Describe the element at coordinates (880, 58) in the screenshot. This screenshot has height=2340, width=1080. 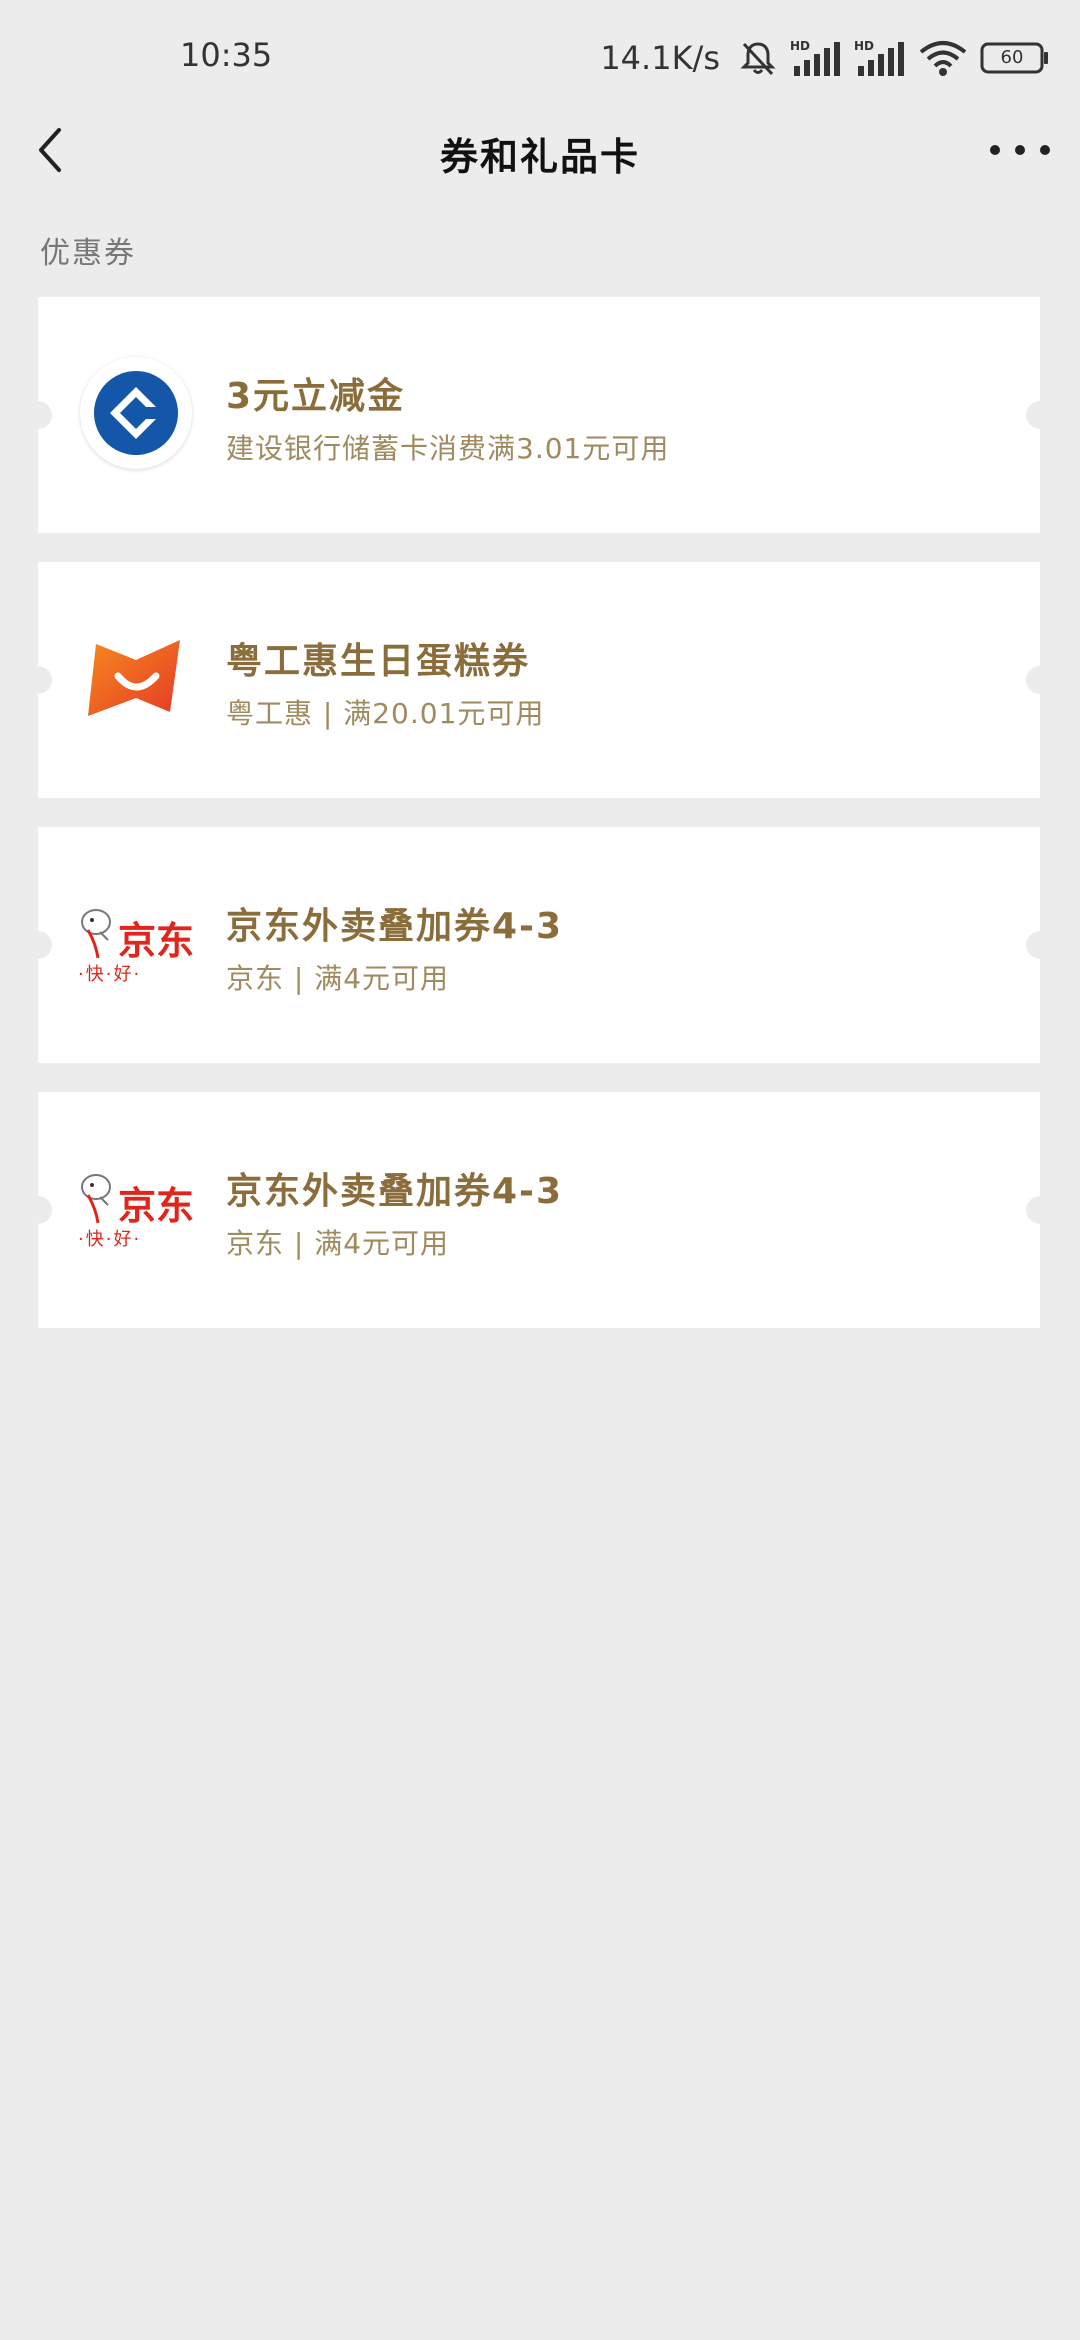
I see `hd-signal-icon-2: HD` at that location.